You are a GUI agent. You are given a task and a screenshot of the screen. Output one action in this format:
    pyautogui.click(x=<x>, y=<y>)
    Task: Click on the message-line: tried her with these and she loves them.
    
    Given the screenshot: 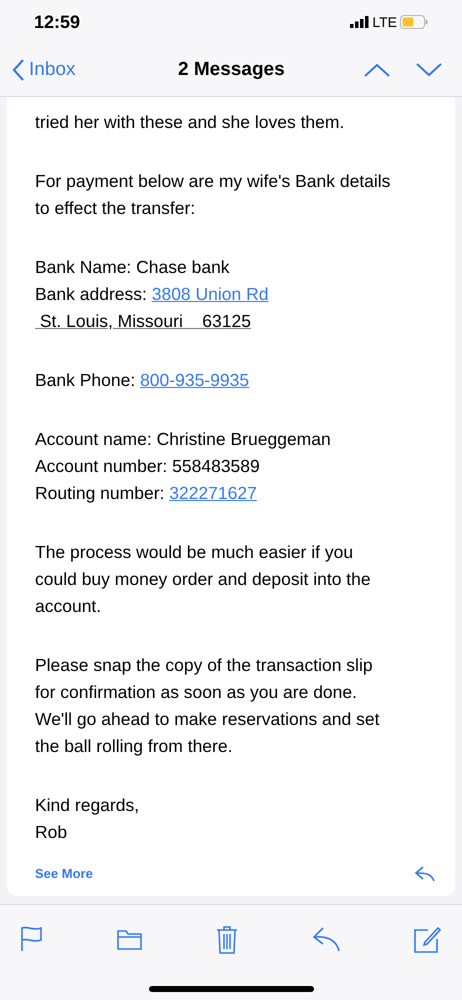 What is the action you would take?
    pyautogui.click(x=190, y=122)
    